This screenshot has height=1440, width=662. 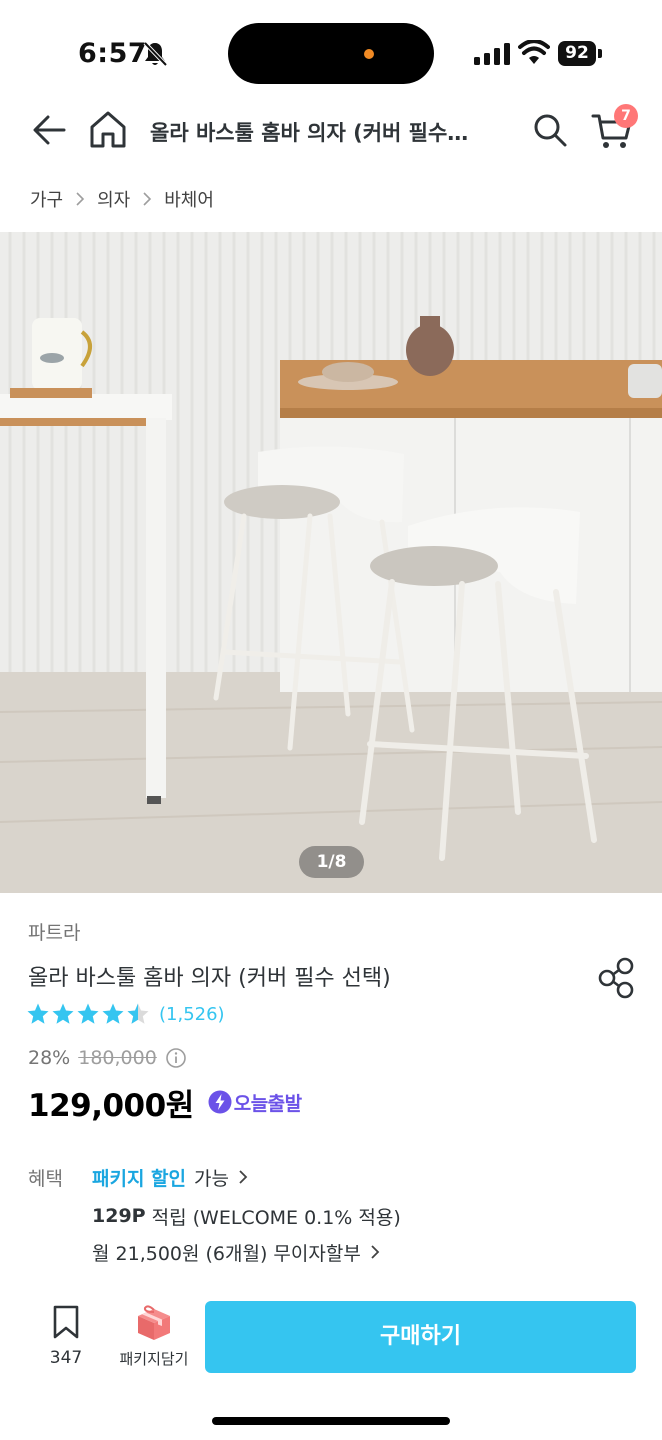 What do you see at coordinates (331, 1421) in the screenshot?
I see `home-indicator` at bounding box center [331, 1421].